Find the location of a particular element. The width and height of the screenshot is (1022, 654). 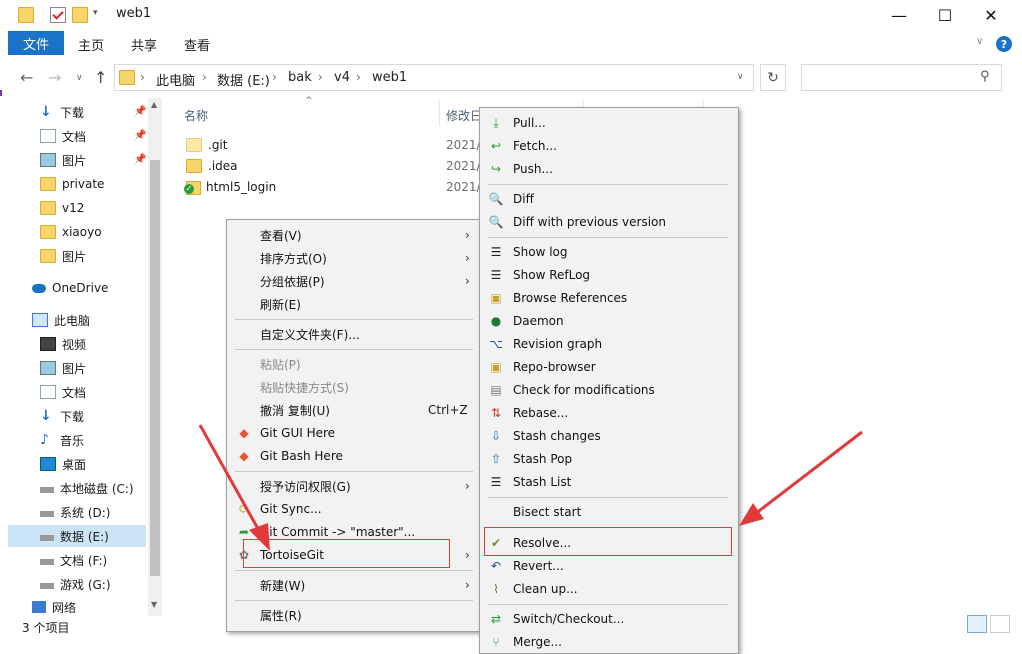

annotation-arrowhead-tortoisegit is located at coordinates (259, 537).